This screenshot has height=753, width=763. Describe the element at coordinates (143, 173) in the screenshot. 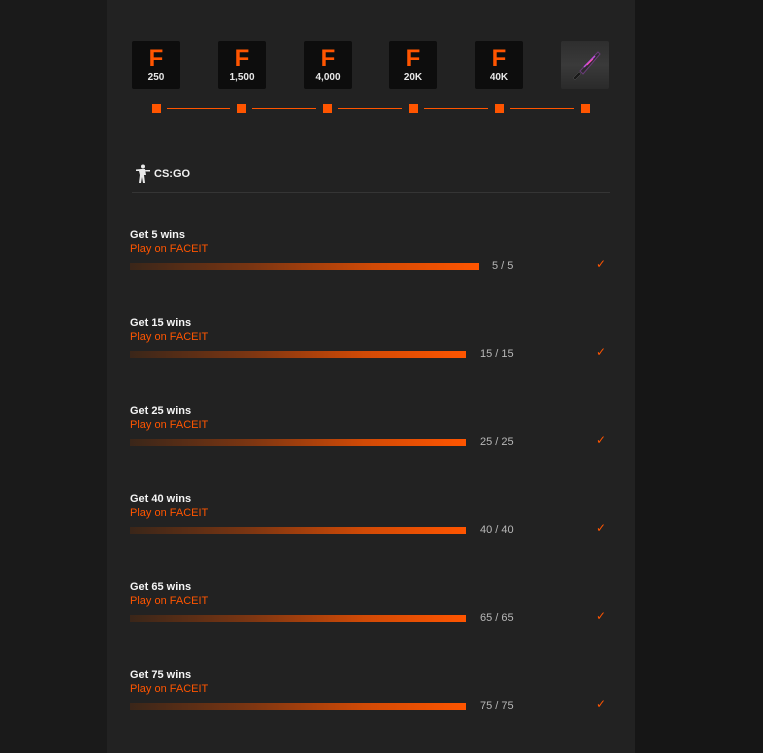

I see `cs-go-player-icon` at that location.